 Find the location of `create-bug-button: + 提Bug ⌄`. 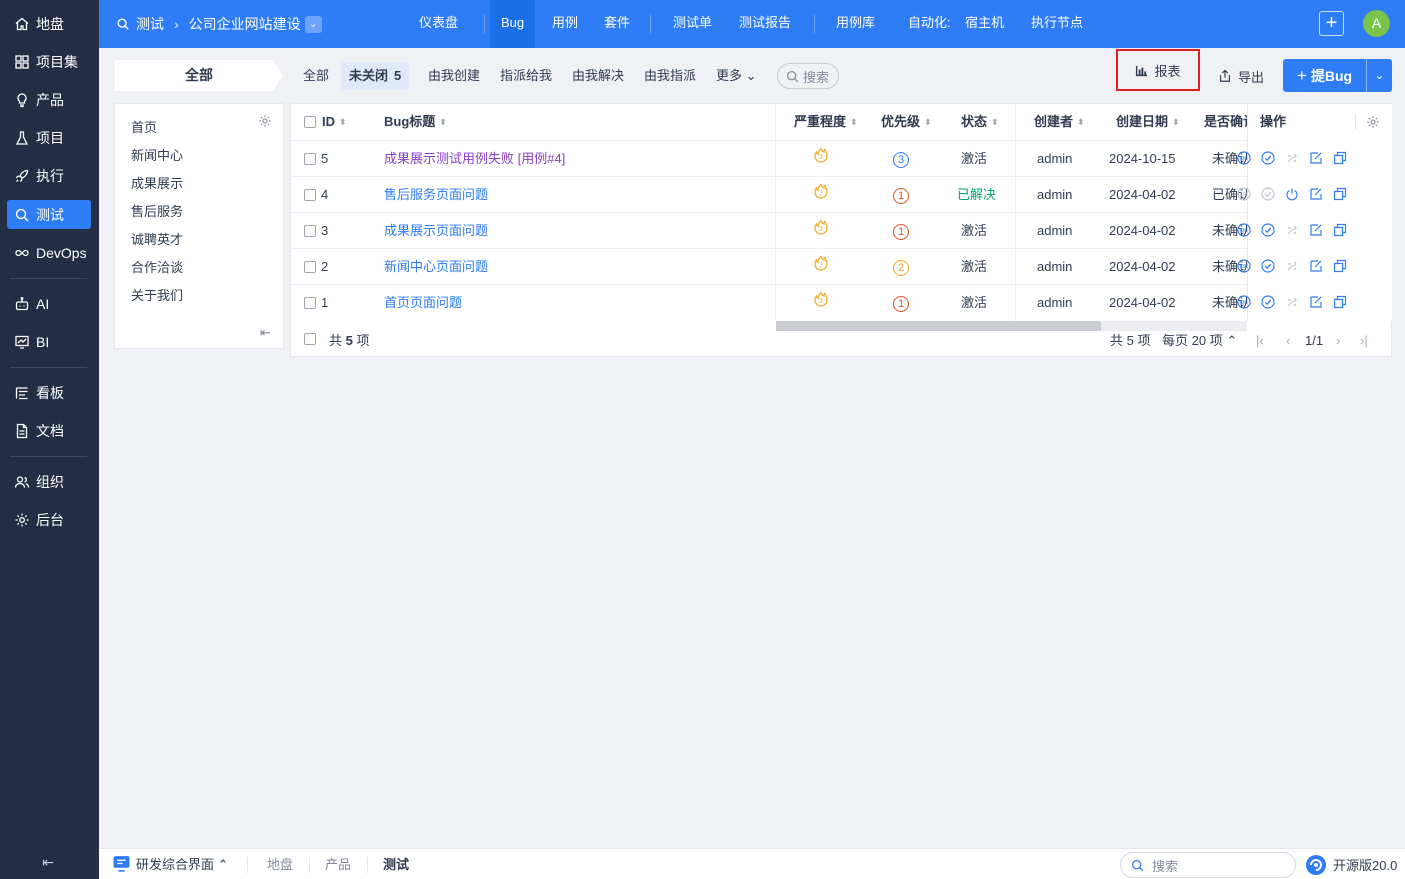

create-bug-button: + 提Bug ⌄ is located at coordinates (1337, 75).